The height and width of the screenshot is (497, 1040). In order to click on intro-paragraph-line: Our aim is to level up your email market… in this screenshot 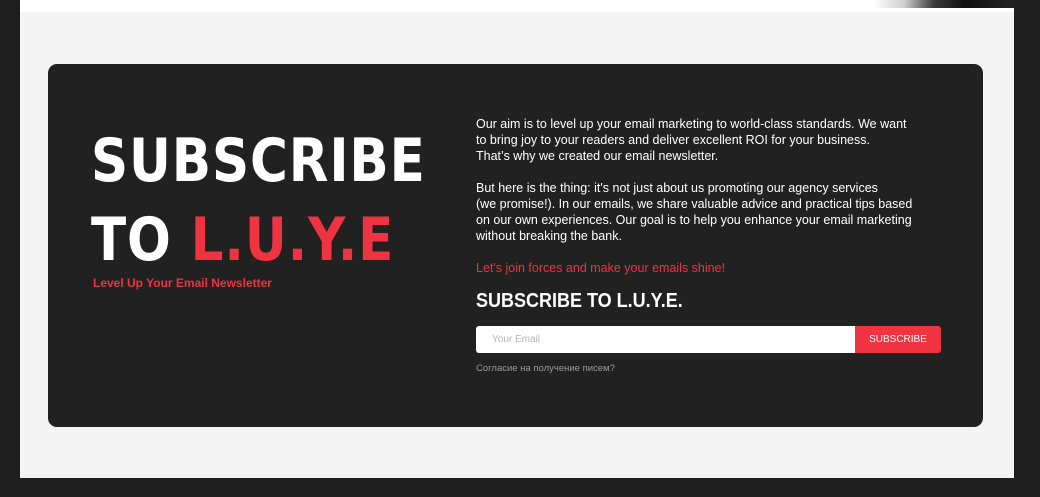, I will do `click(691, 124)`.